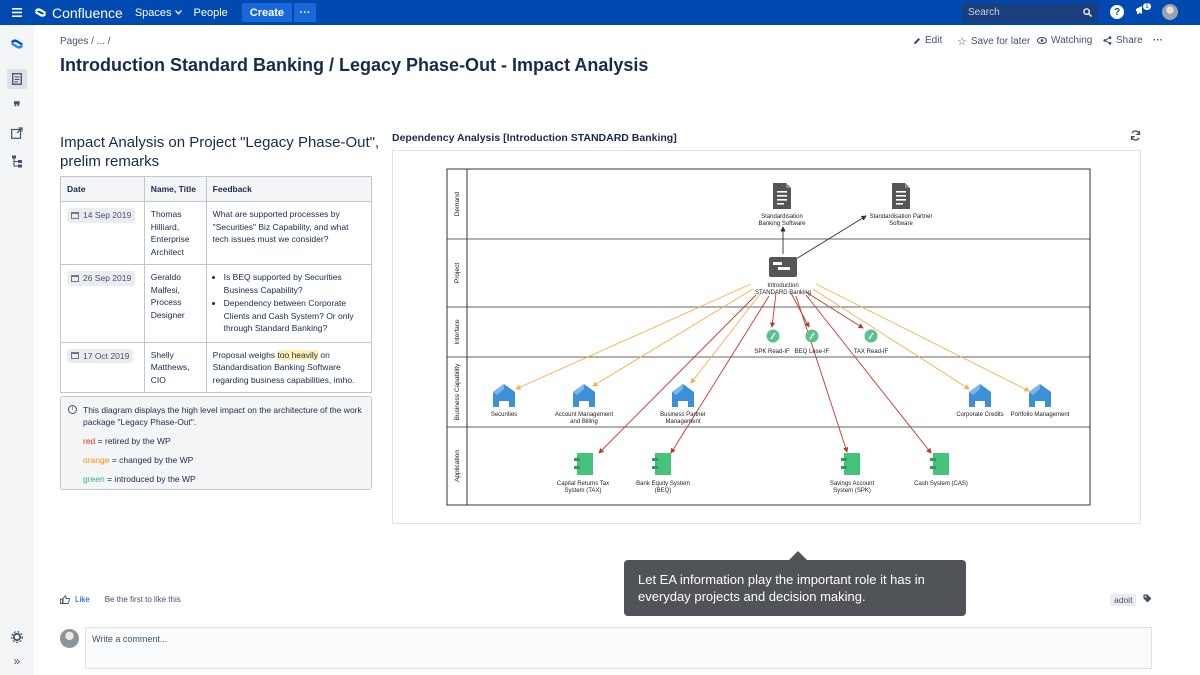 Image resolution: width=1200 pixels, height=675 pixels. Describe the element at coordinates (175, 233) in the screenshot. I see `name-cell: Thomas Hilliard, Enterprise Architect` at that location.